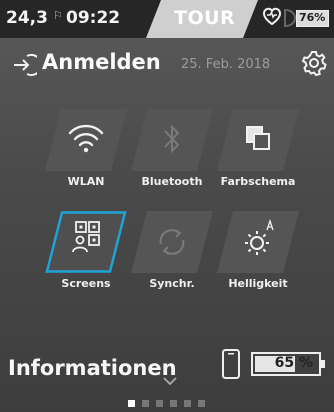 This screenshot has height=412, width=334. I want to click on battery-icon: 76%, so click(312, 18).